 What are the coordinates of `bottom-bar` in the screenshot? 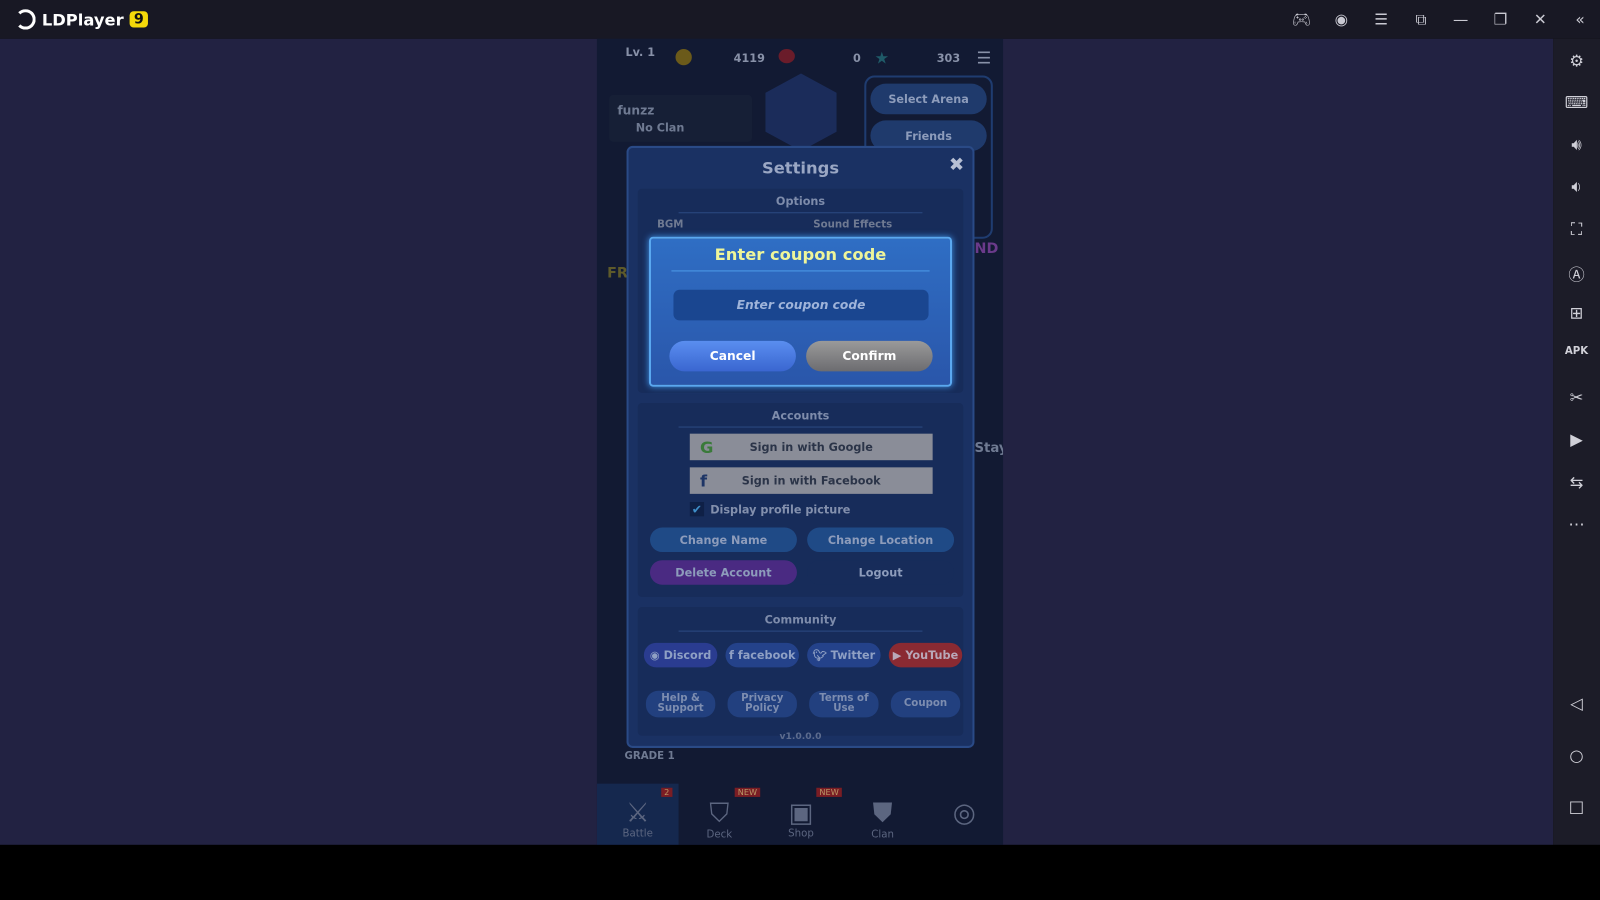 It's located at (800, 872).